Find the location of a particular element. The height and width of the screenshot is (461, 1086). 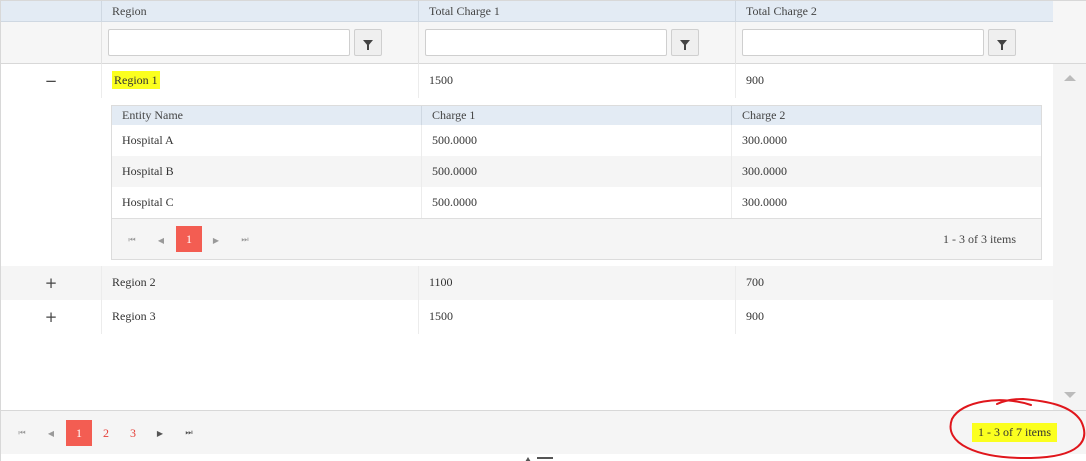

grid-header: Region Total Charge 1 Total Charge 2 is located at coordinates (527, 11).